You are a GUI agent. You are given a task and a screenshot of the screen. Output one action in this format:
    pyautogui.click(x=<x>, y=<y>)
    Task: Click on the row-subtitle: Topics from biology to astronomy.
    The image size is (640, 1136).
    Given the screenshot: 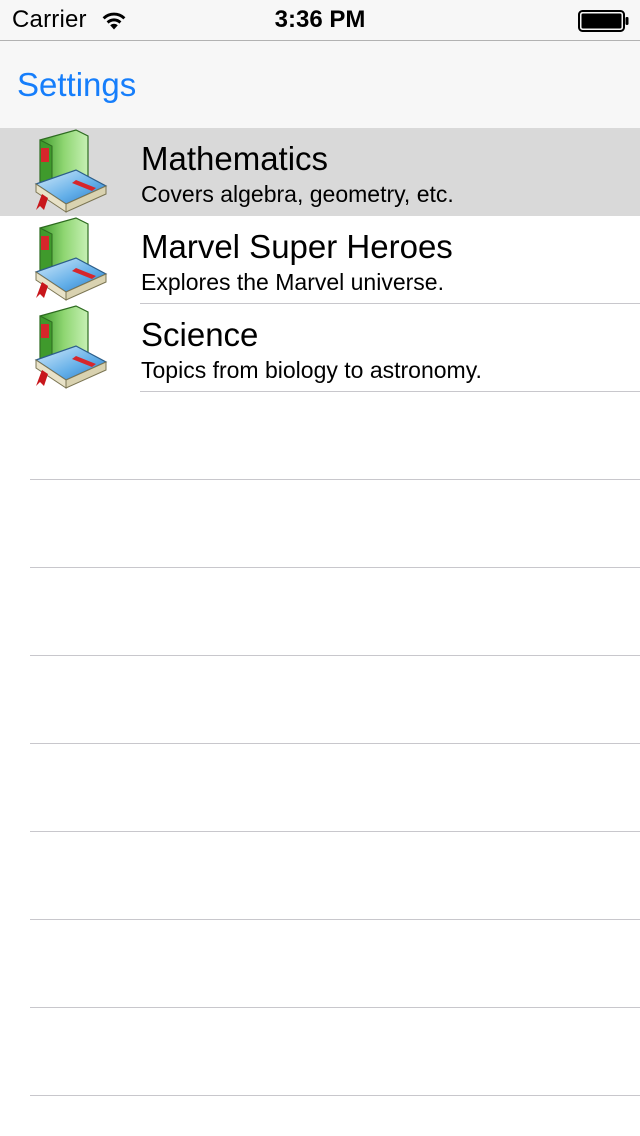 What is the action you would take?
    pyautogui.click(x=311, y=370)
    